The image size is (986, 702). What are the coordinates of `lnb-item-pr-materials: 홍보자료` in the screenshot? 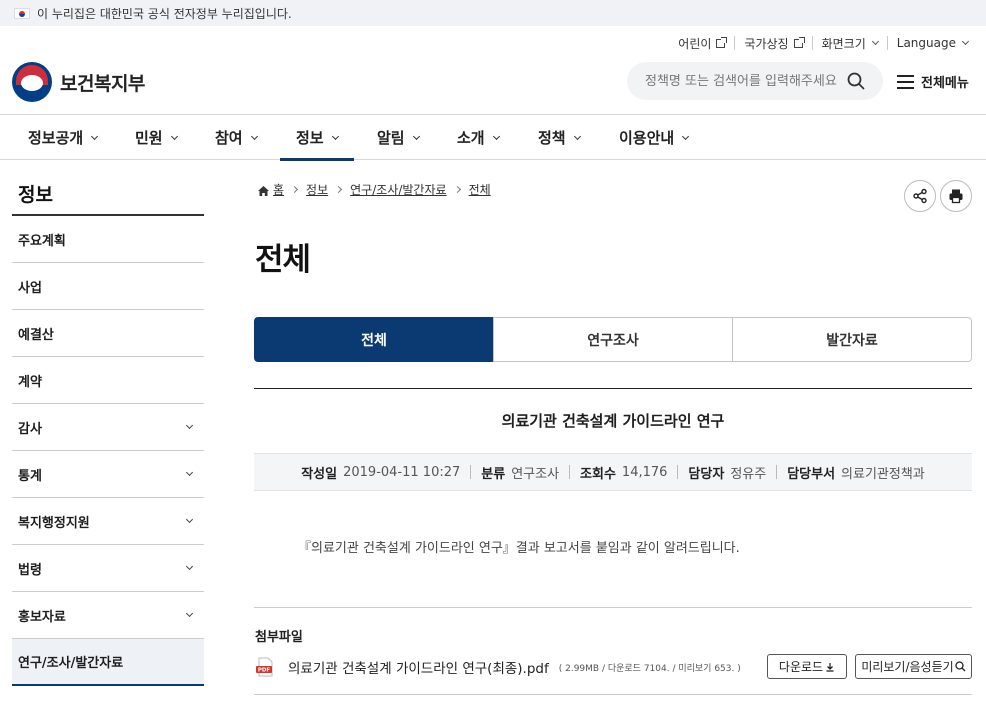 It's located at (108, 615).